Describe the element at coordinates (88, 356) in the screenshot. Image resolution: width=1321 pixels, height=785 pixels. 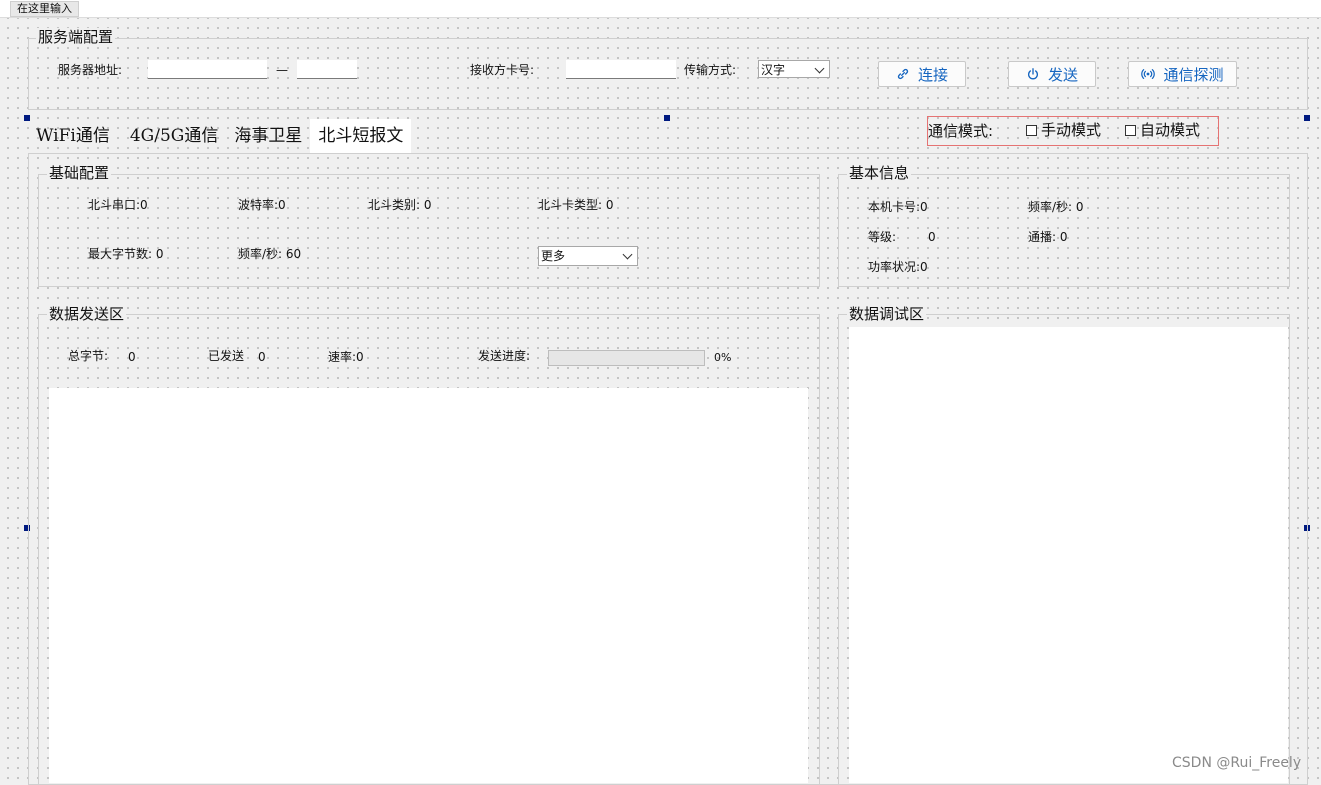
I see `total-bytes-label: 总字节:` at that location.